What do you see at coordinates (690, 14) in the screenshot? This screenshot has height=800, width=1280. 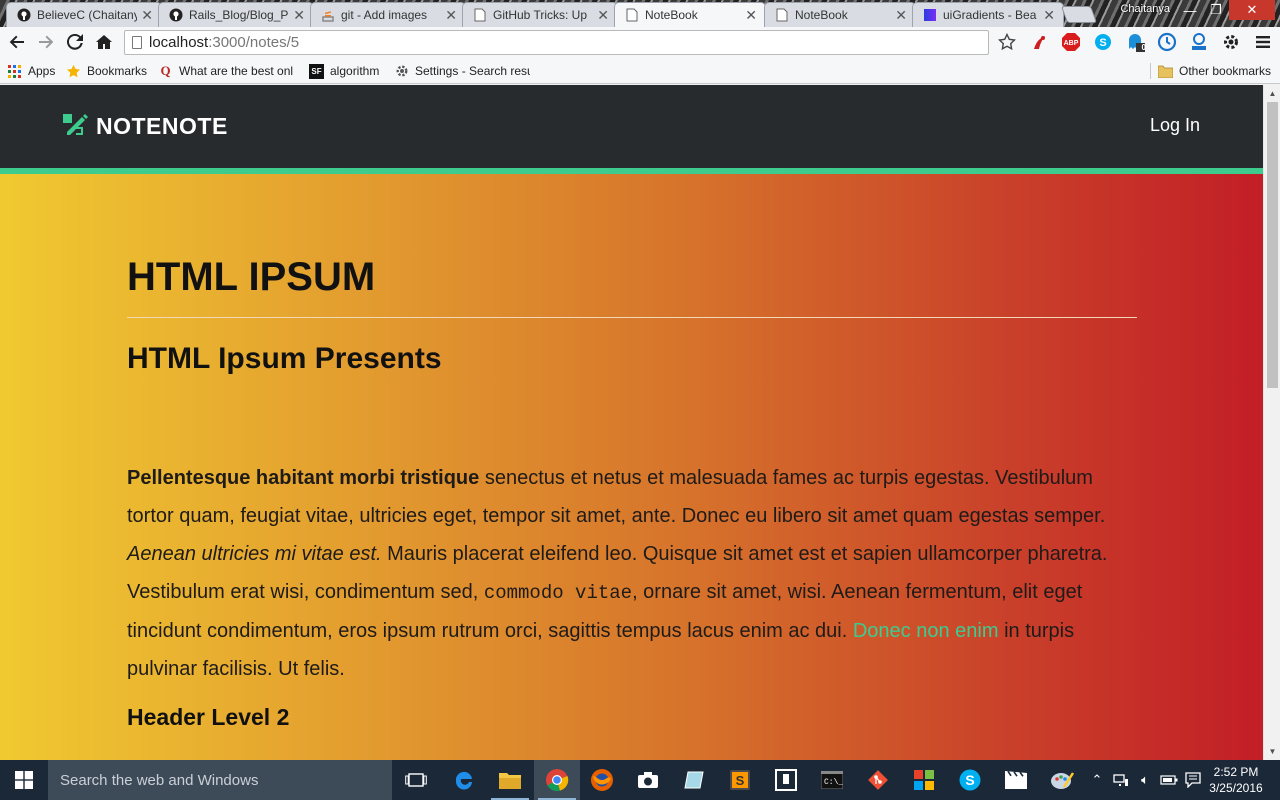 I see `tab-notebook-active: NoteBook ✕` at bounding box center [690, 14].